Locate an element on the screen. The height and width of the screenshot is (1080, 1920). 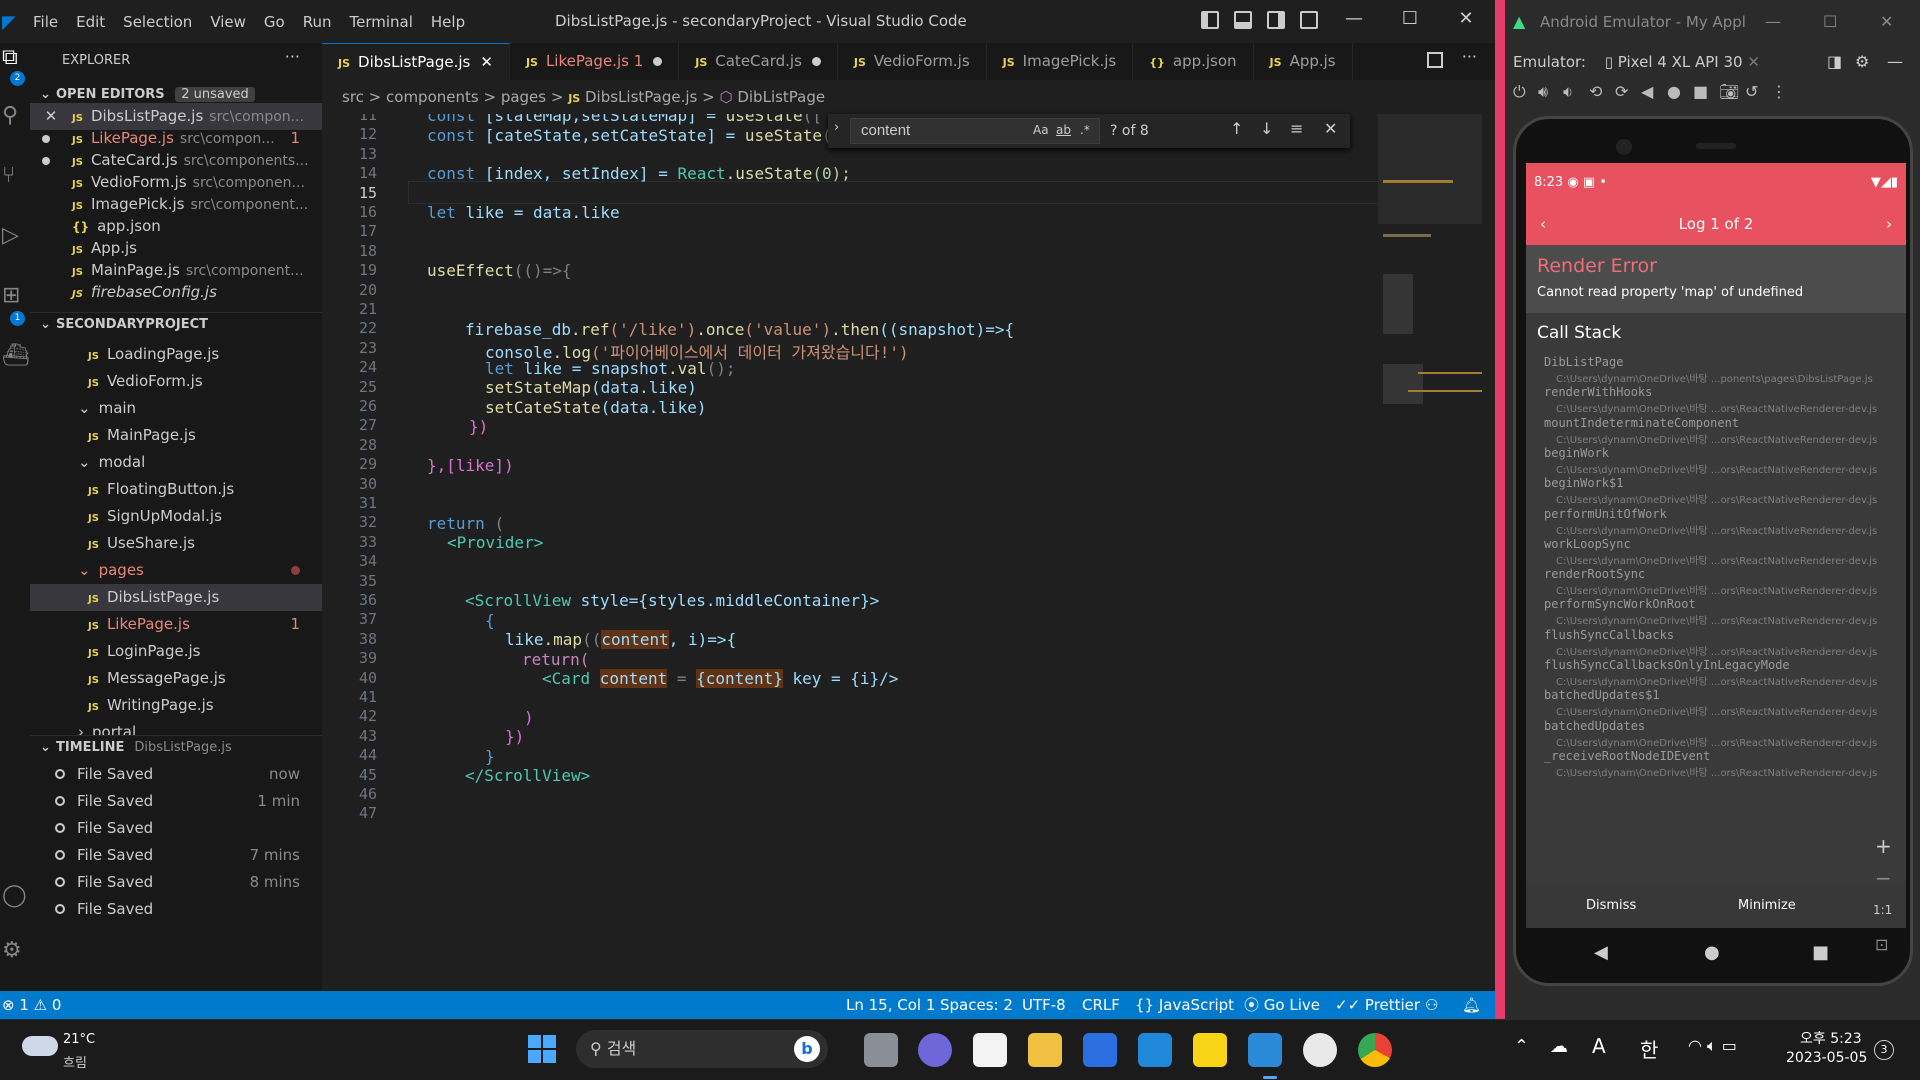
maximize-button: ☐ is located at coordinates (1830, 22).